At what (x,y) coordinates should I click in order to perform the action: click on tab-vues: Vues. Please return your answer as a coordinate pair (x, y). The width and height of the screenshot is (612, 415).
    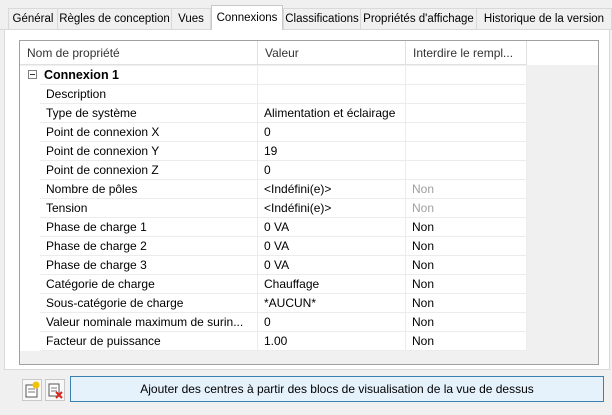
    Looking at the image, I should click on (191, 18).